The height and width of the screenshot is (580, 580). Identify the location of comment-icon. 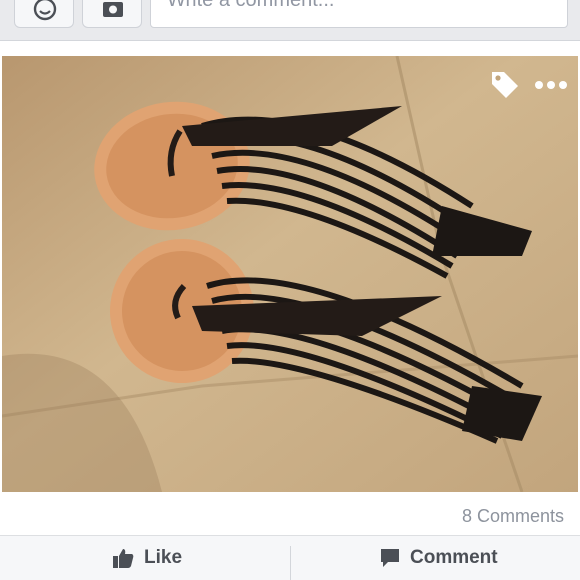
(390, 558).